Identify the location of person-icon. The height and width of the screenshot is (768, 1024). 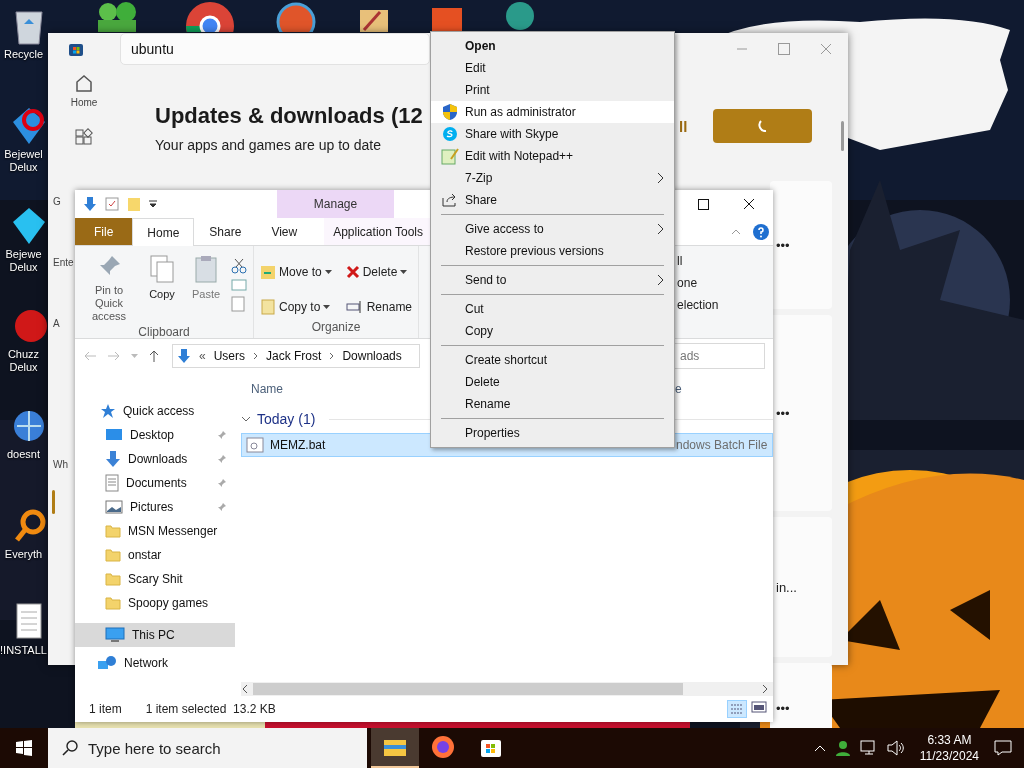
(842, 748).